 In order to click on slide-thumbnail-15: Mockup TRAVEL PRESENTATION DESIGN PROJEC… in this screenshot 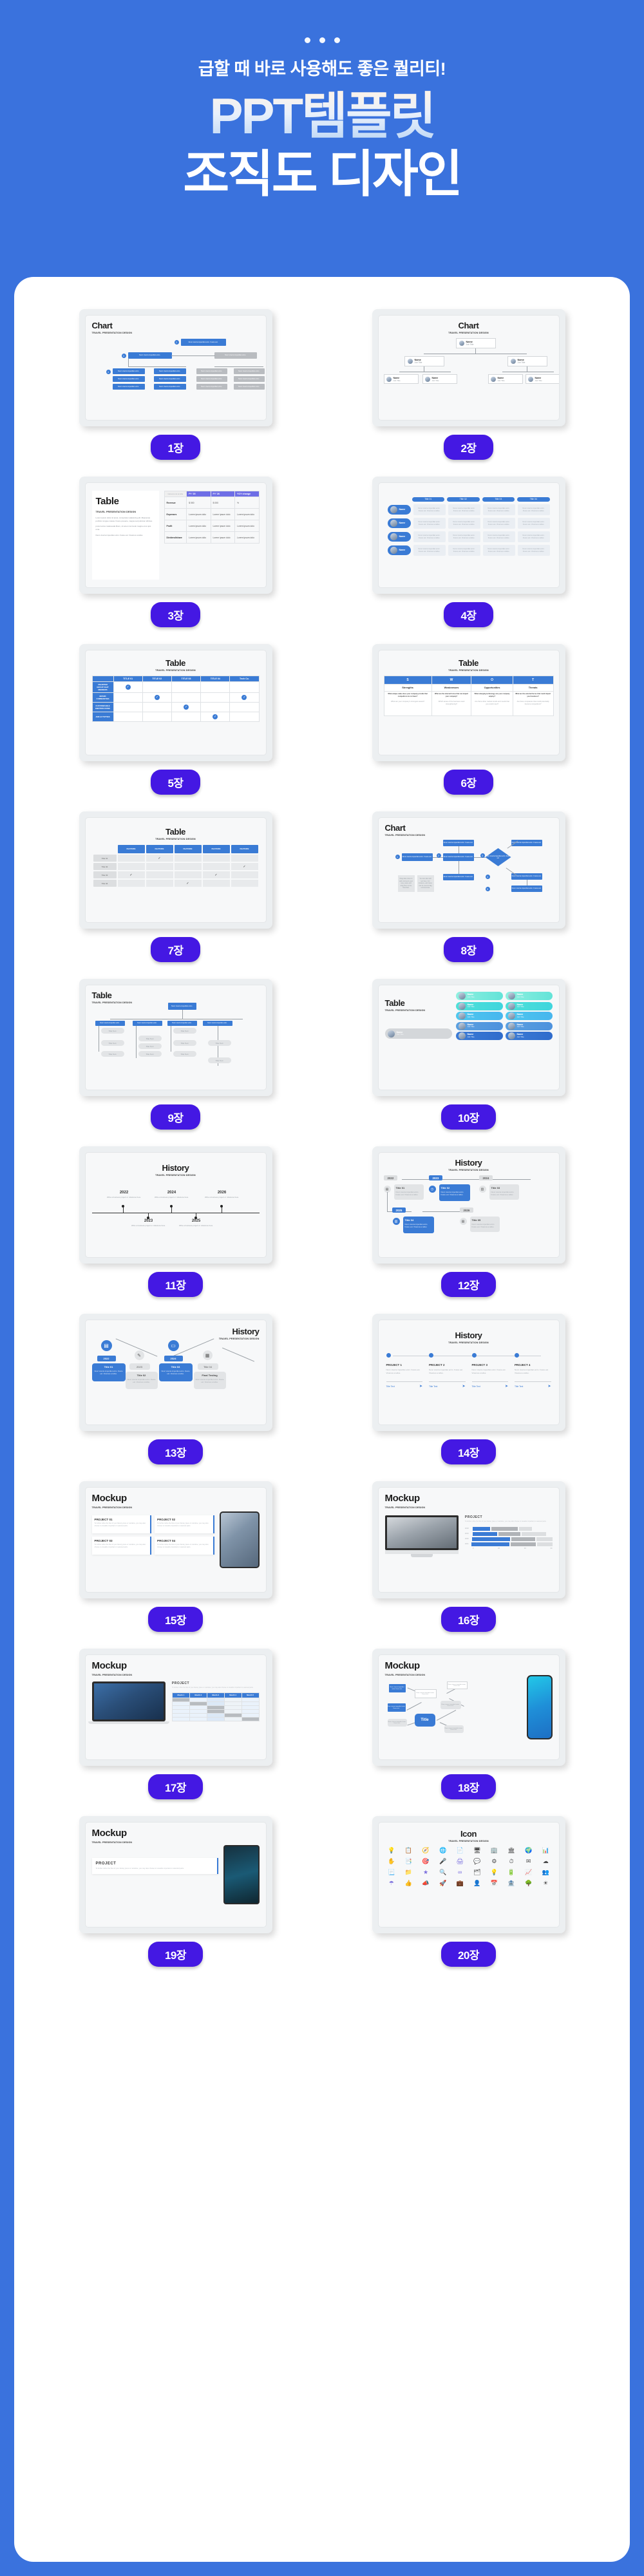, I will do `click(175, 1539)`.